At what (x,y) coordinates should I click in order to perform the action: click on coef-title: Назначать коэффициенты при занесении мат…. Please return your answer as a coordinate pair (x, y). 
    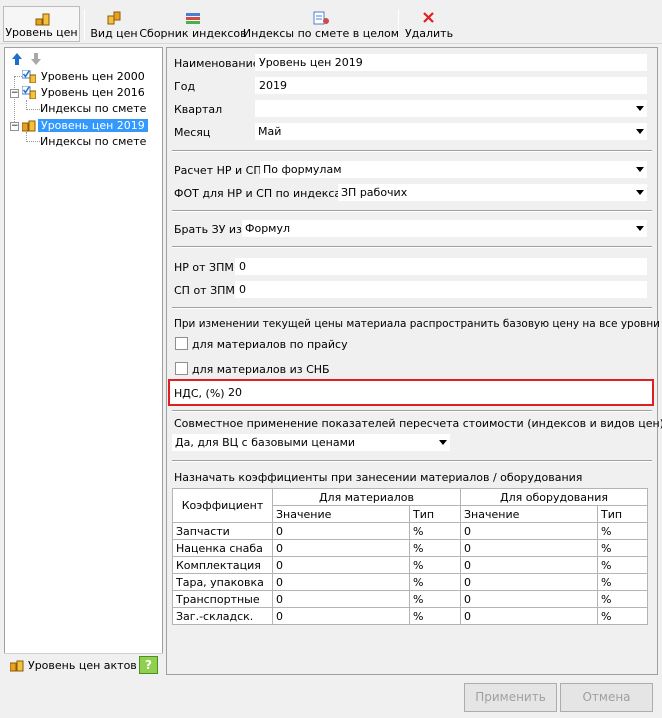
    Looking at the image, I should click on (378, 477).